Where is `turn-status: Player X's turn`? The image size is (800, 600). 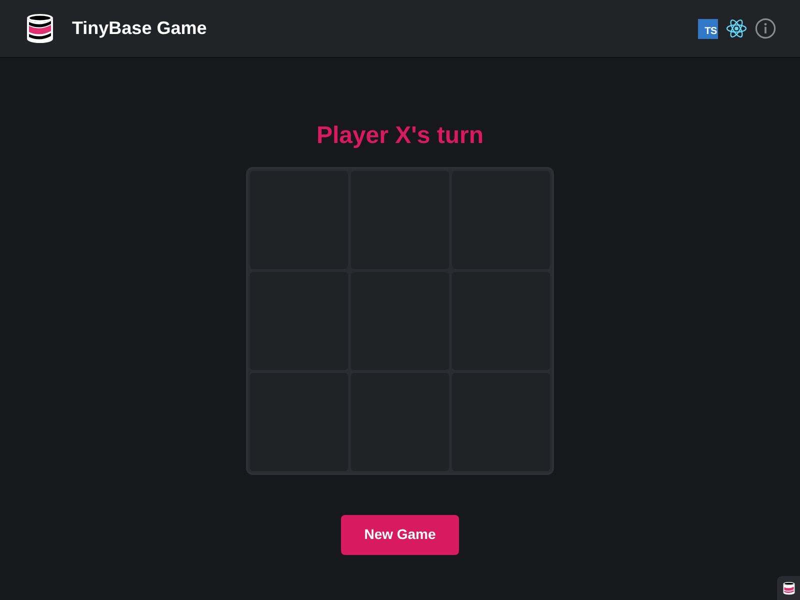
turn-status: Player X's turn is located at coordinates (400, 136).